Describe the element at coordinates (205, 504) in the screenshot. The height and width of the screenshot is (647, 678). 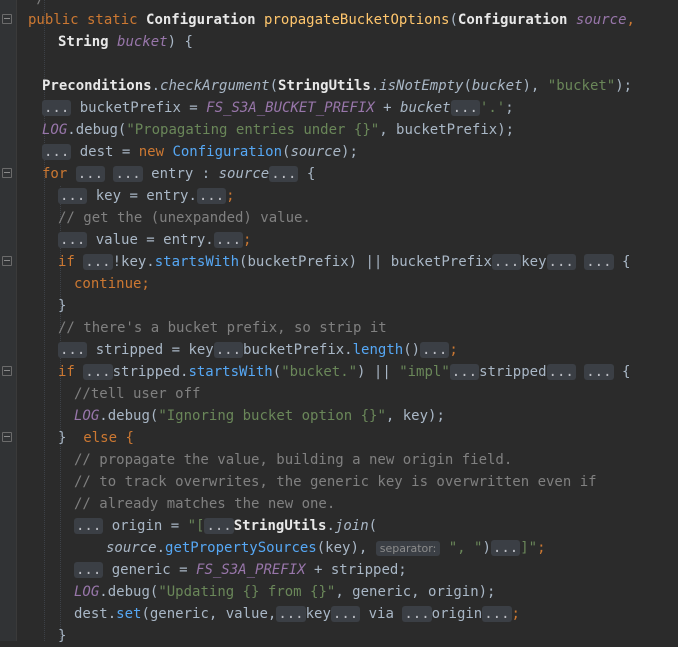
I see `code-comment: // already matches the new one.` at that location.